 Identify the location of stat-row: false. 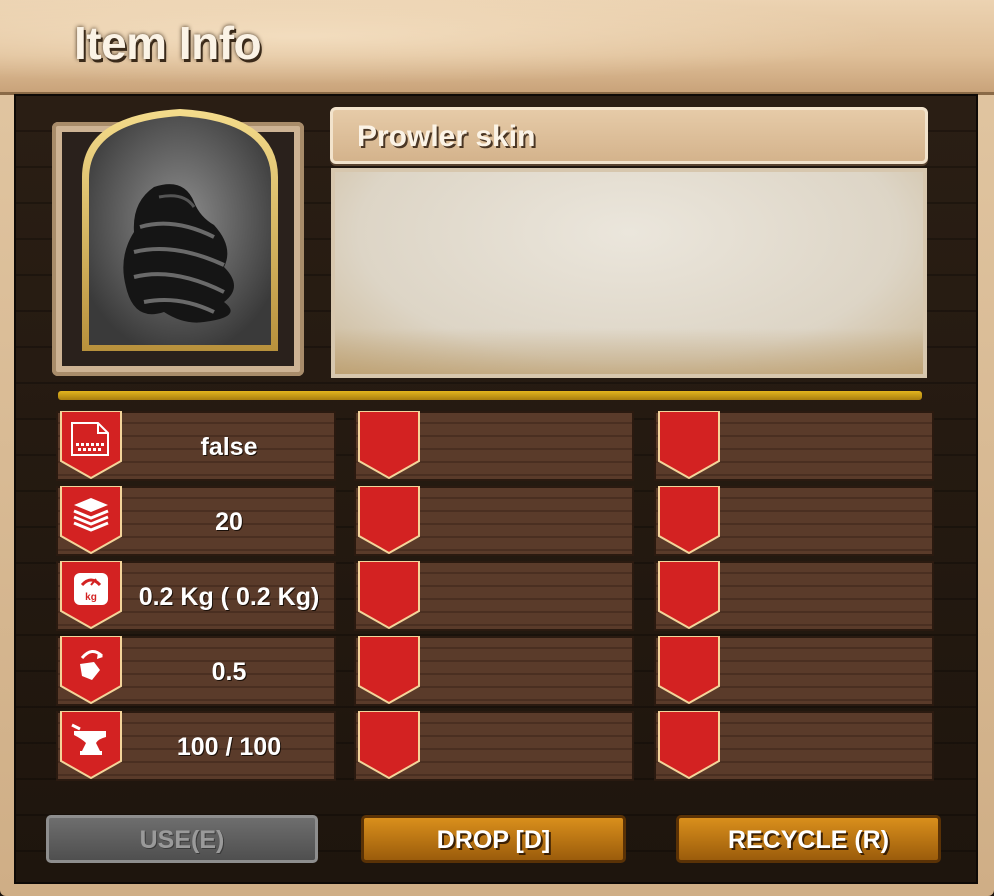
(196, 446).